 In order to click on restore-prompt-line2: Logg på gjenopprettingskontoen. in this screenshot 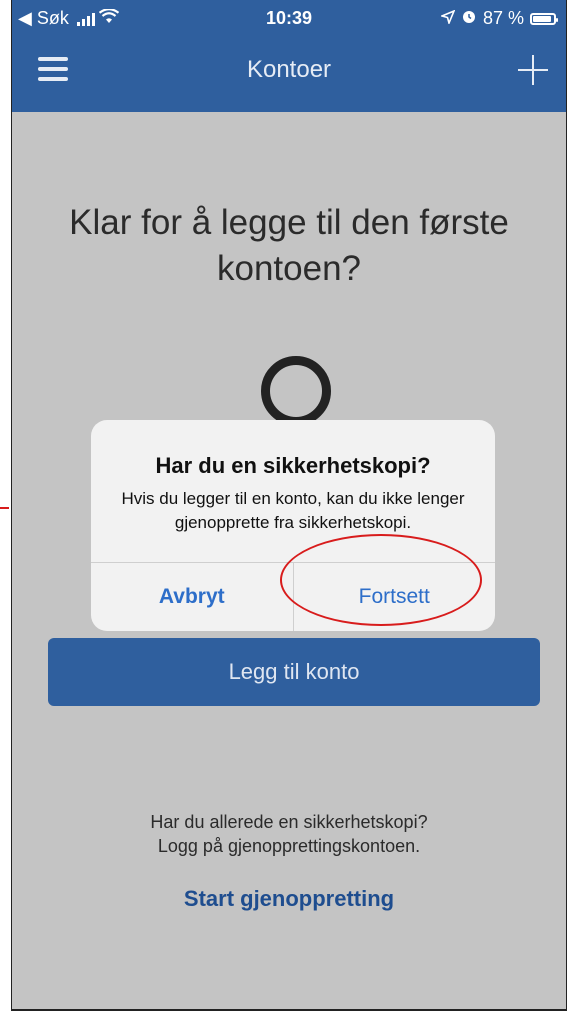, I will do `click(289, 846)`.